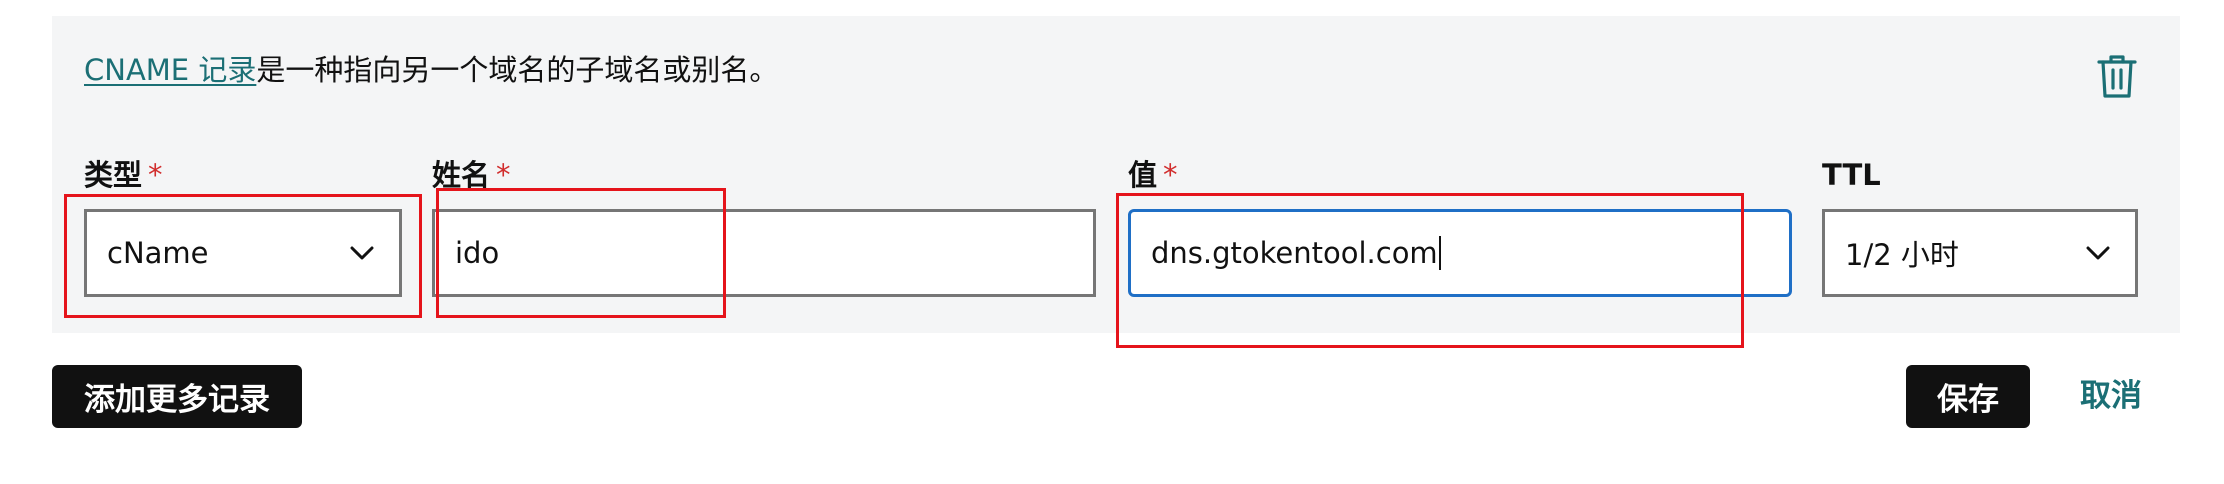 The image size is (2224, 484). I want to click on cancel-button: 取消, so click(2111, 396).